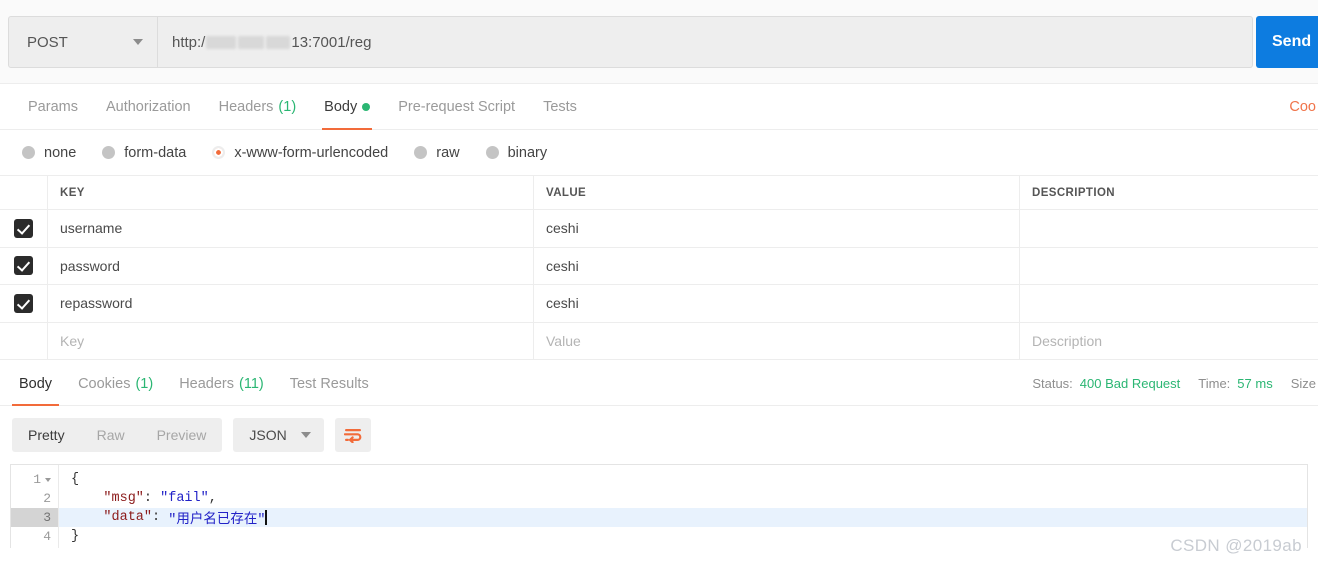  I want to click on tab-label: Pre-request Script, so click(457, 106).